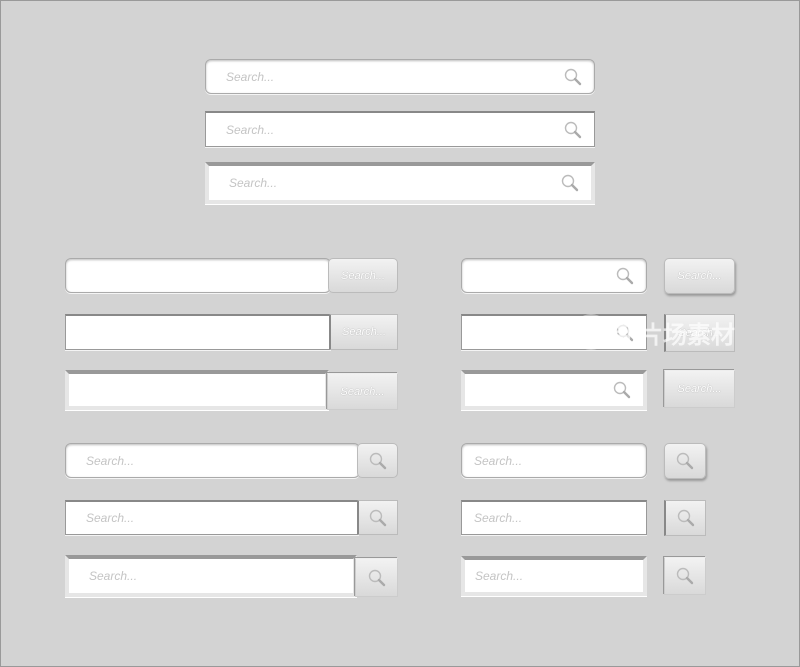  I want to click on watermark-text: 新片场素材, so click(675, 335).